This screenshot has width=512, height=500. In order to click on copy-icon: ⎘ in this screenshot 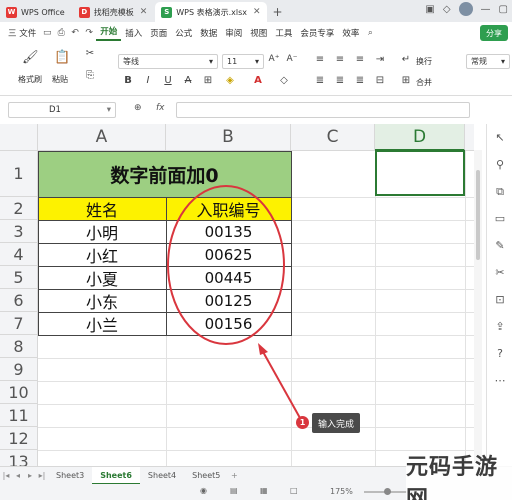, I will do `click(90, 77)`.